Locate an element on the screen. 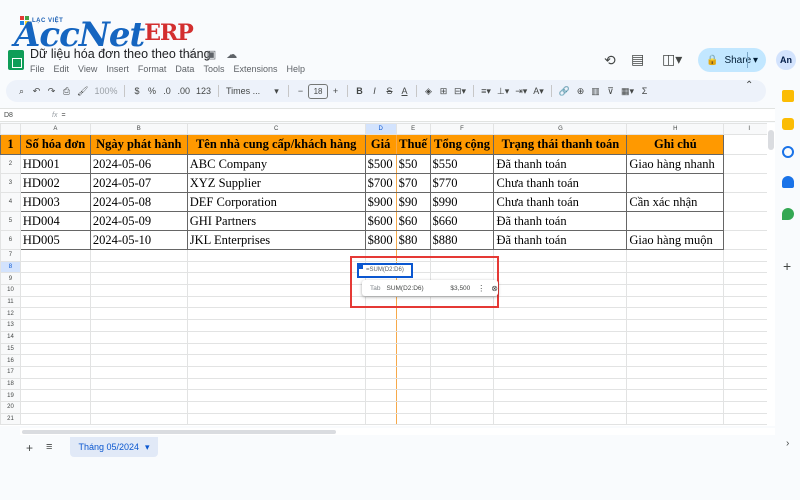 This screenshot has height=500, width=800. horizontal-scroll-thumb is located at coordinates (179, 432).